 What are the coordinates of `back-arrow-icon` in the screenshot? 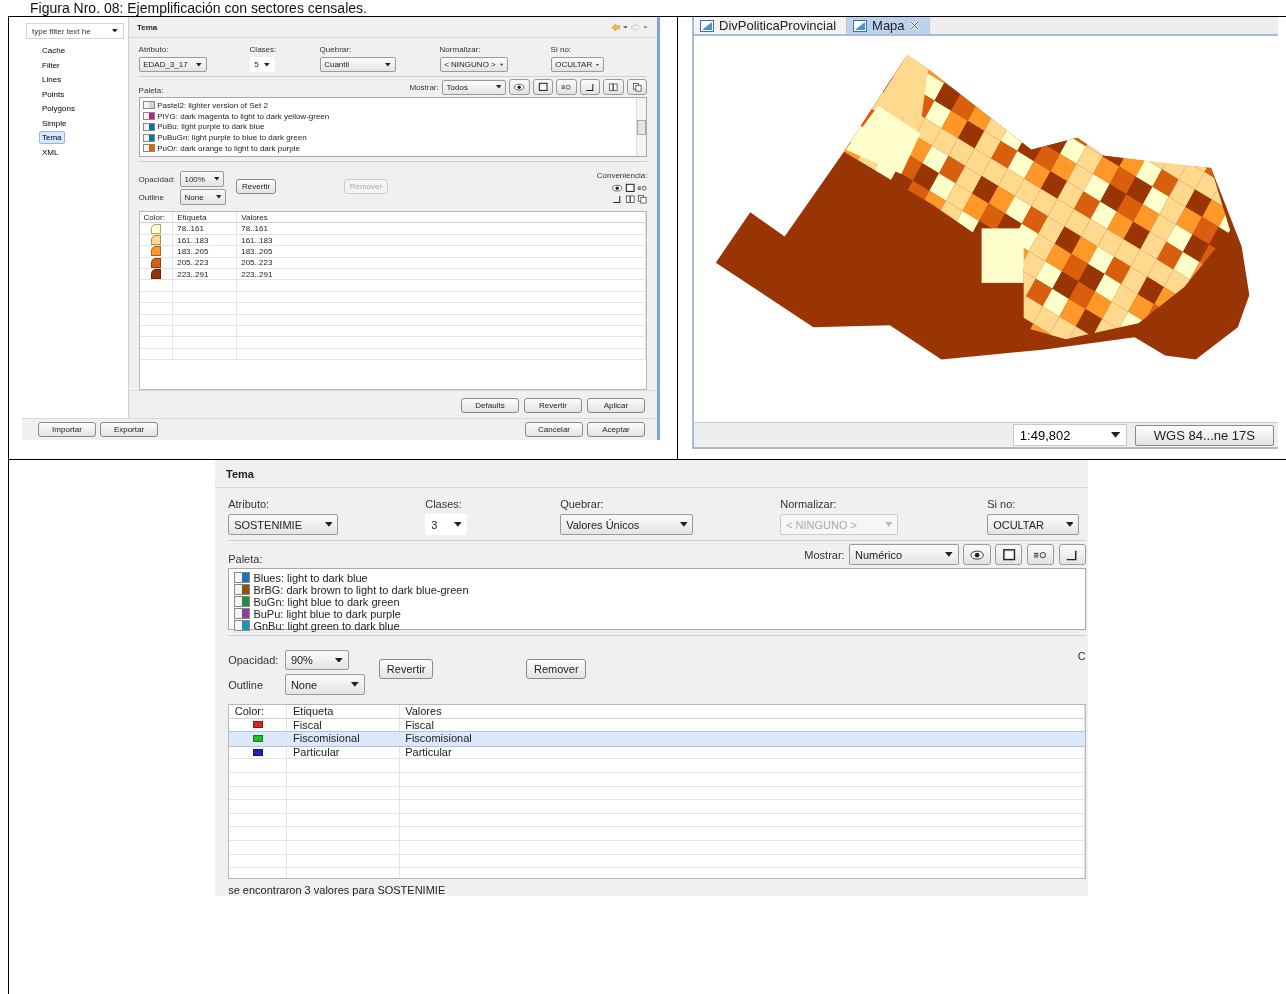 It's located at (619, 27).